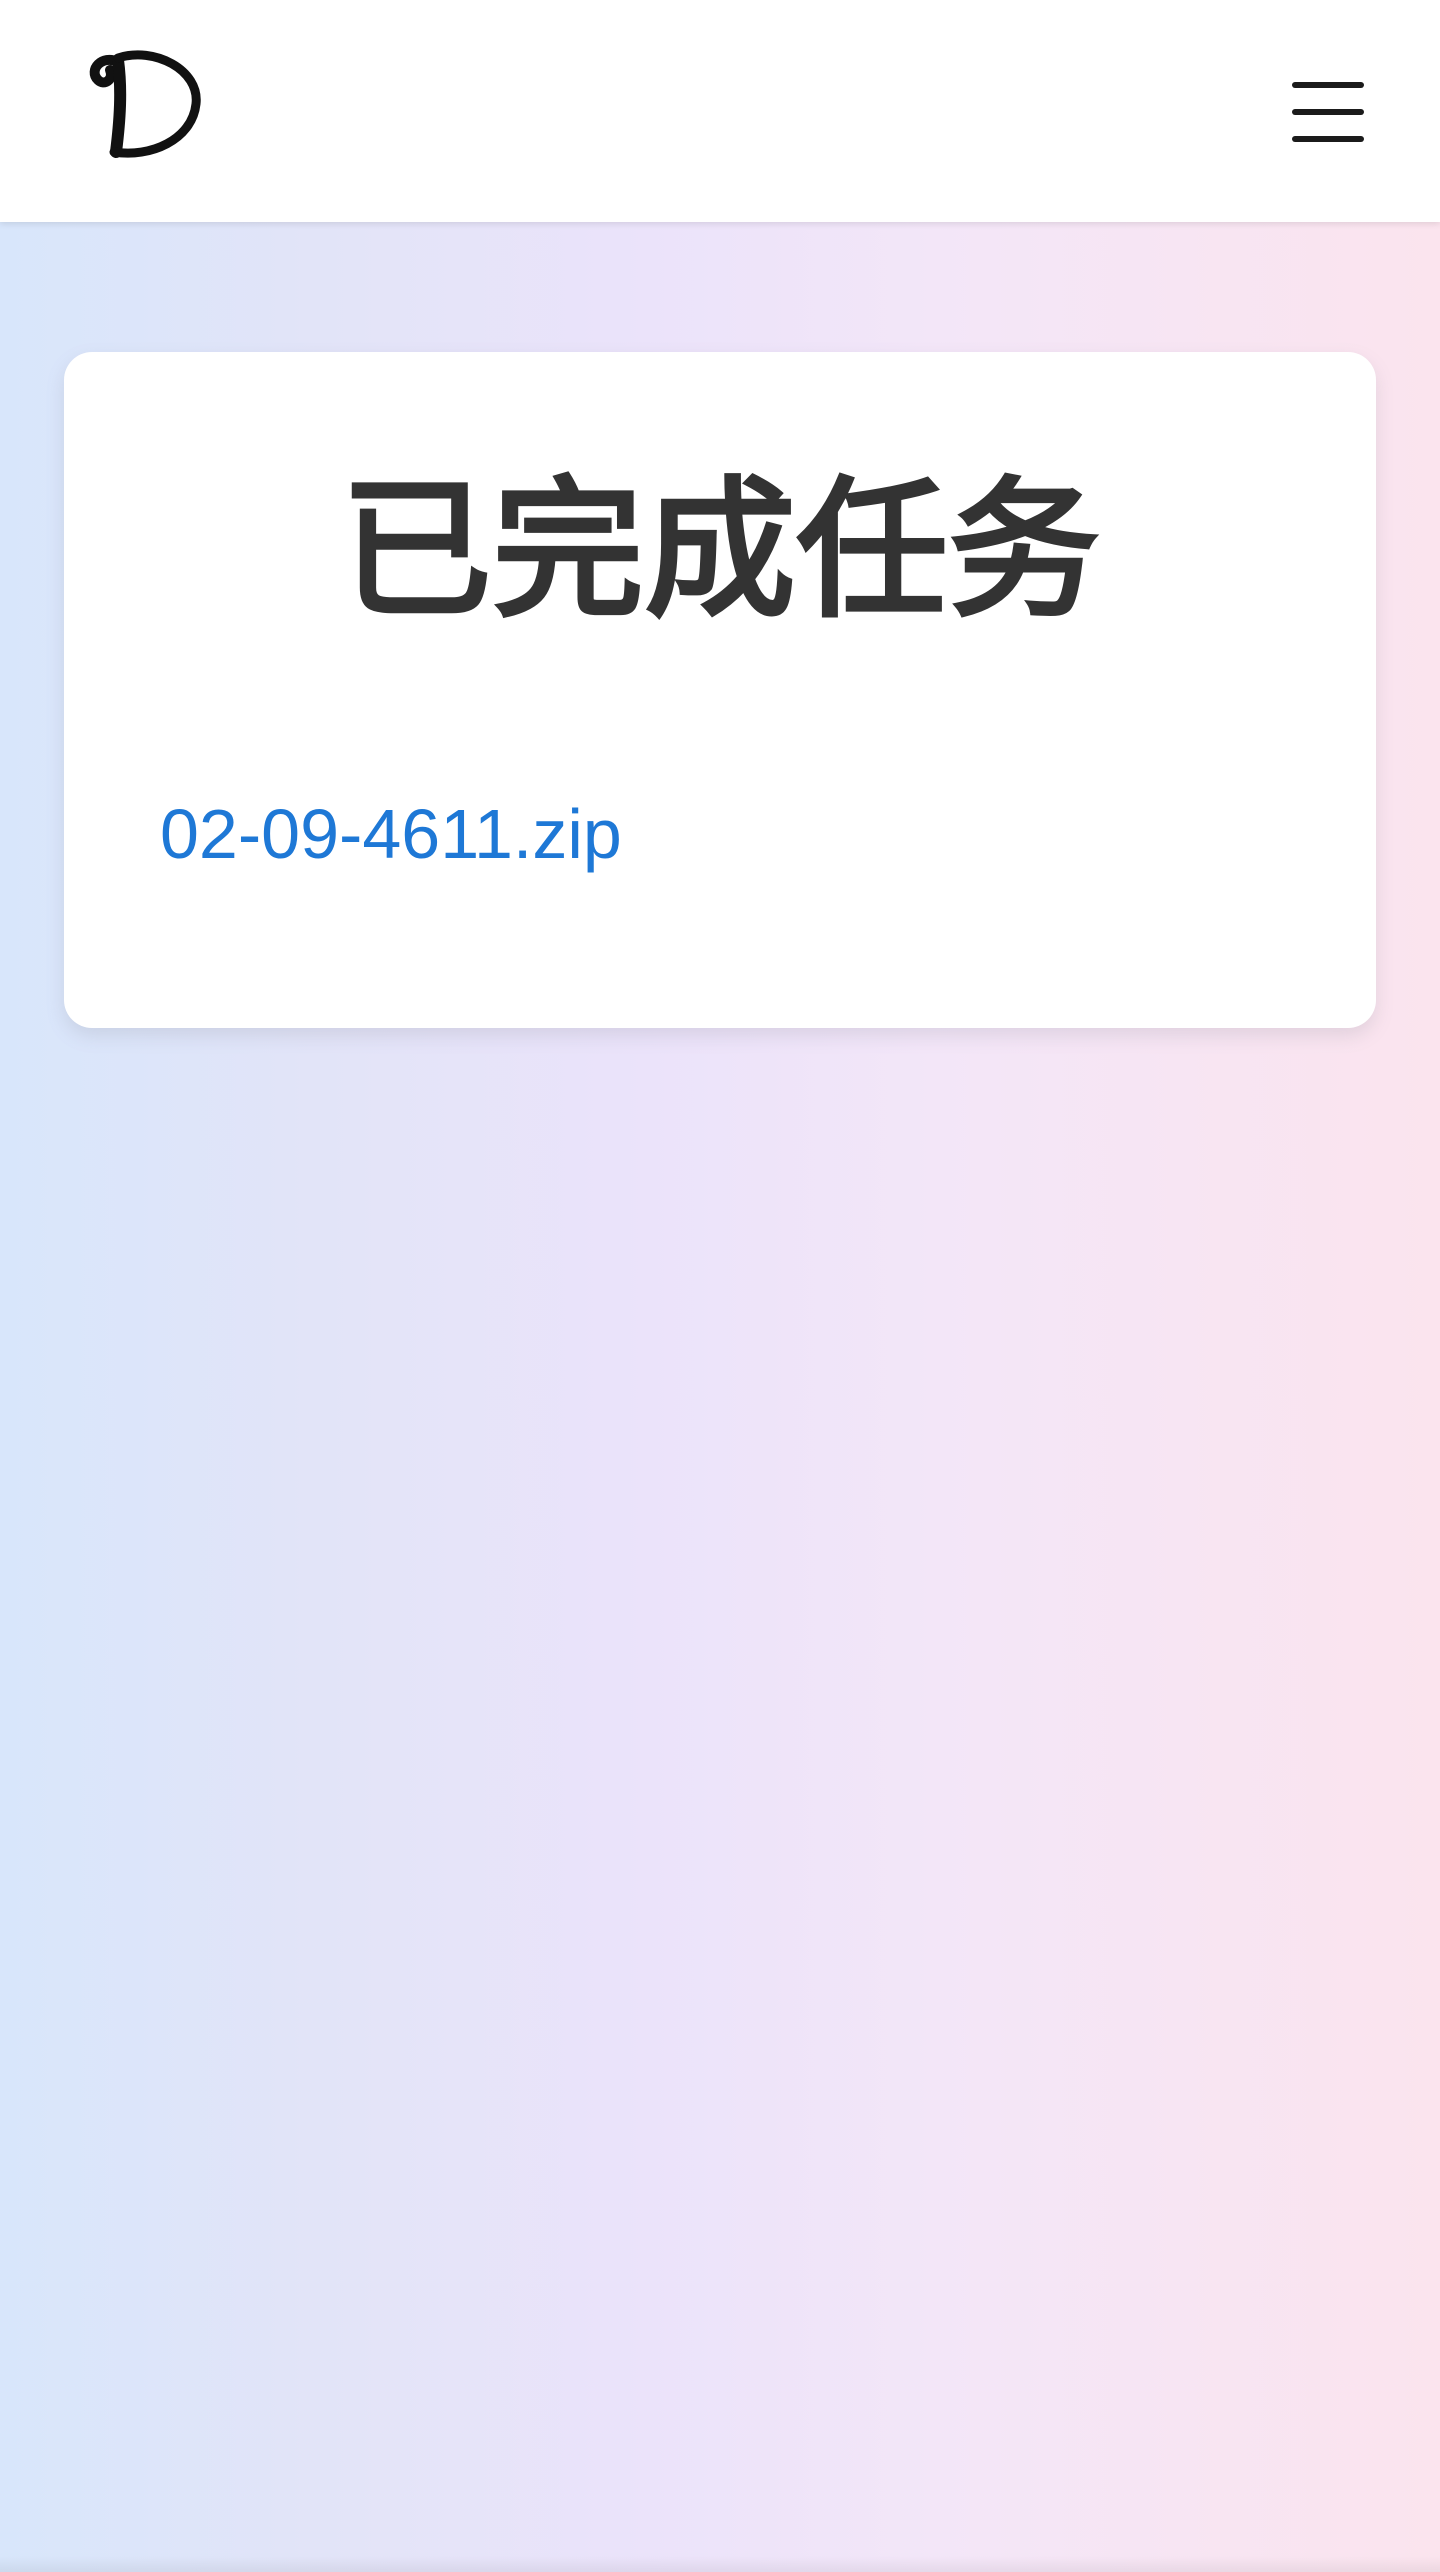  I want to click on hamburger-menu-button, so click(1325, 112).